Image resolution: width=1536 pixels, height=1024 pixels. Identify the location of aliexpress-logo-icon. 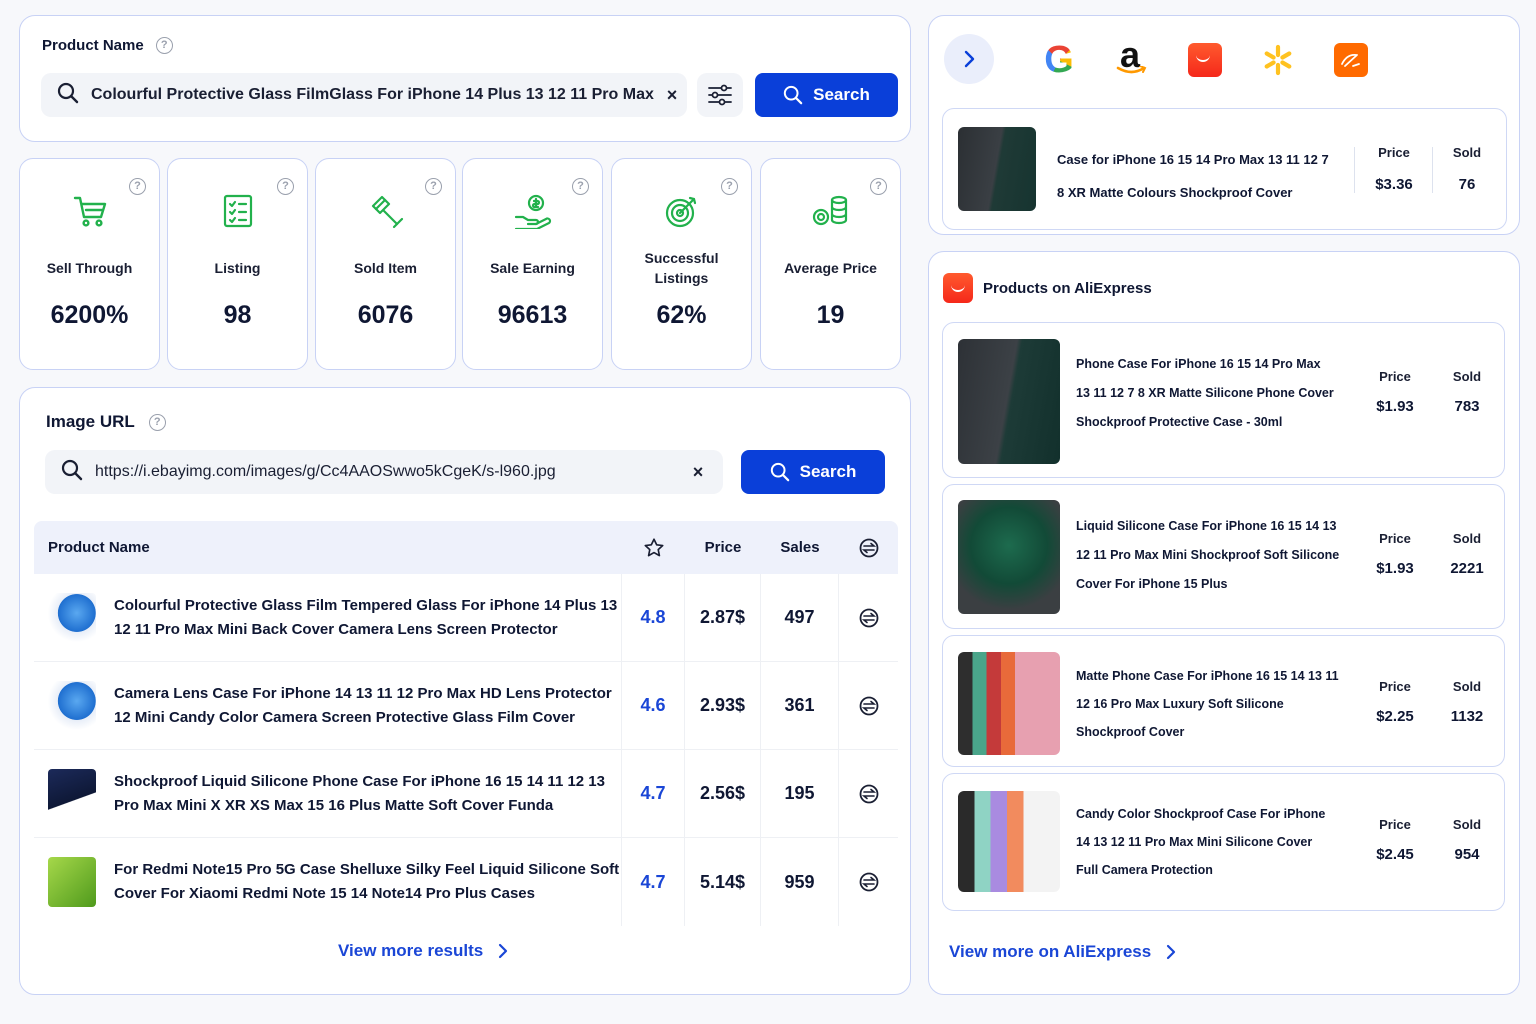
(958, 288).